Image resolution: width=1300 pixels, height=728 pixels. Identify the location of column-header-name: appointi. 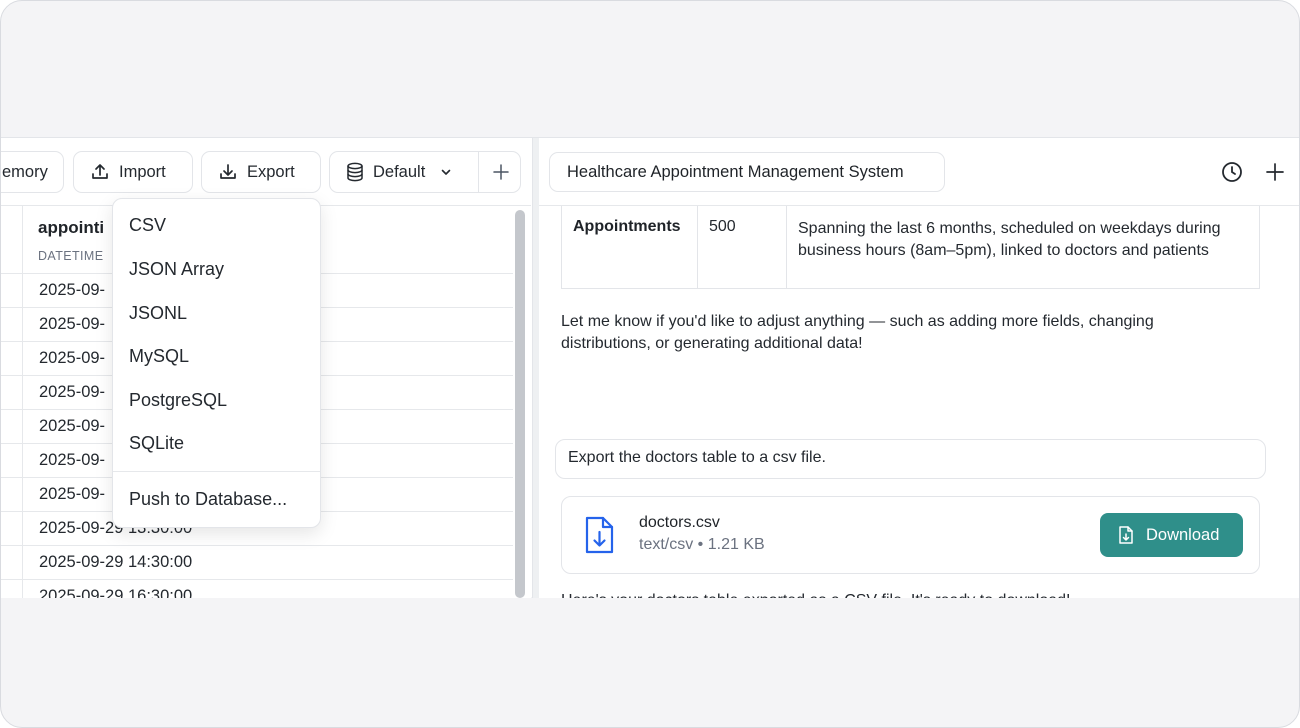
(71, 228).